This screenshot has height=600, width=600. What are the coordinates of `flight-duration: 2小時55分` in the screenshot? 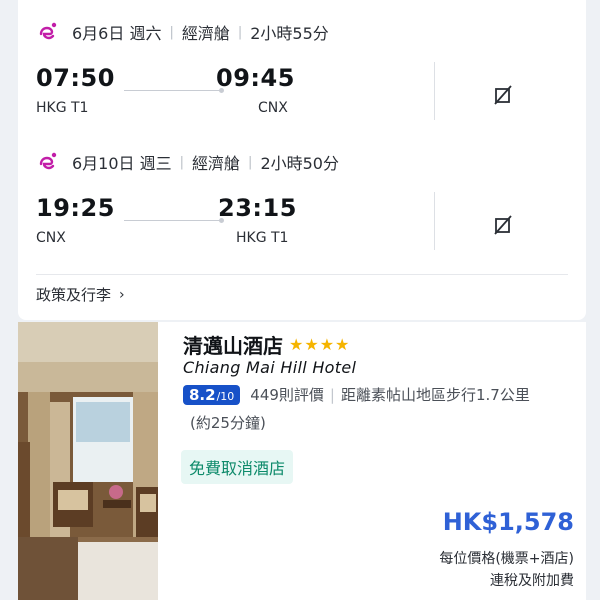 It's located at (289, 33).